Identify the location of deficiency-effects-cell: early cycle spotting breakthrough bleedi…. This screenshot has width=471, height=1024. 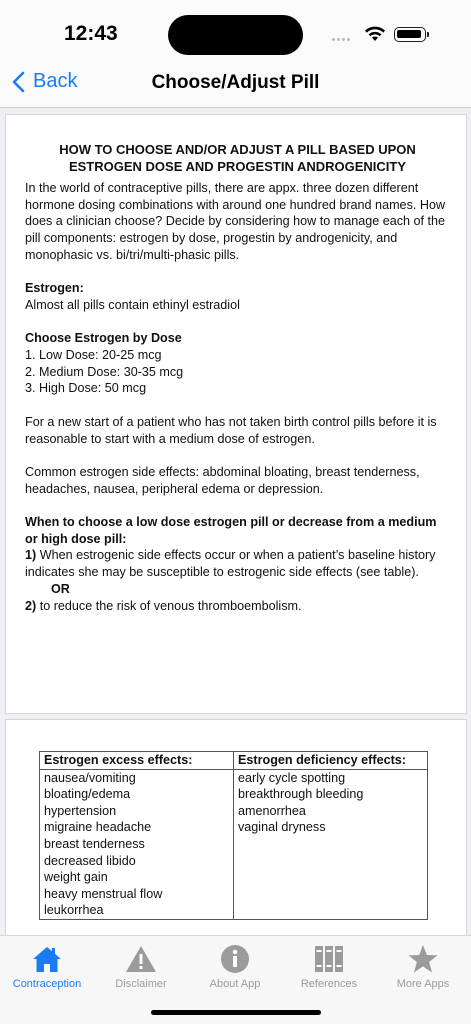
(330, 844).